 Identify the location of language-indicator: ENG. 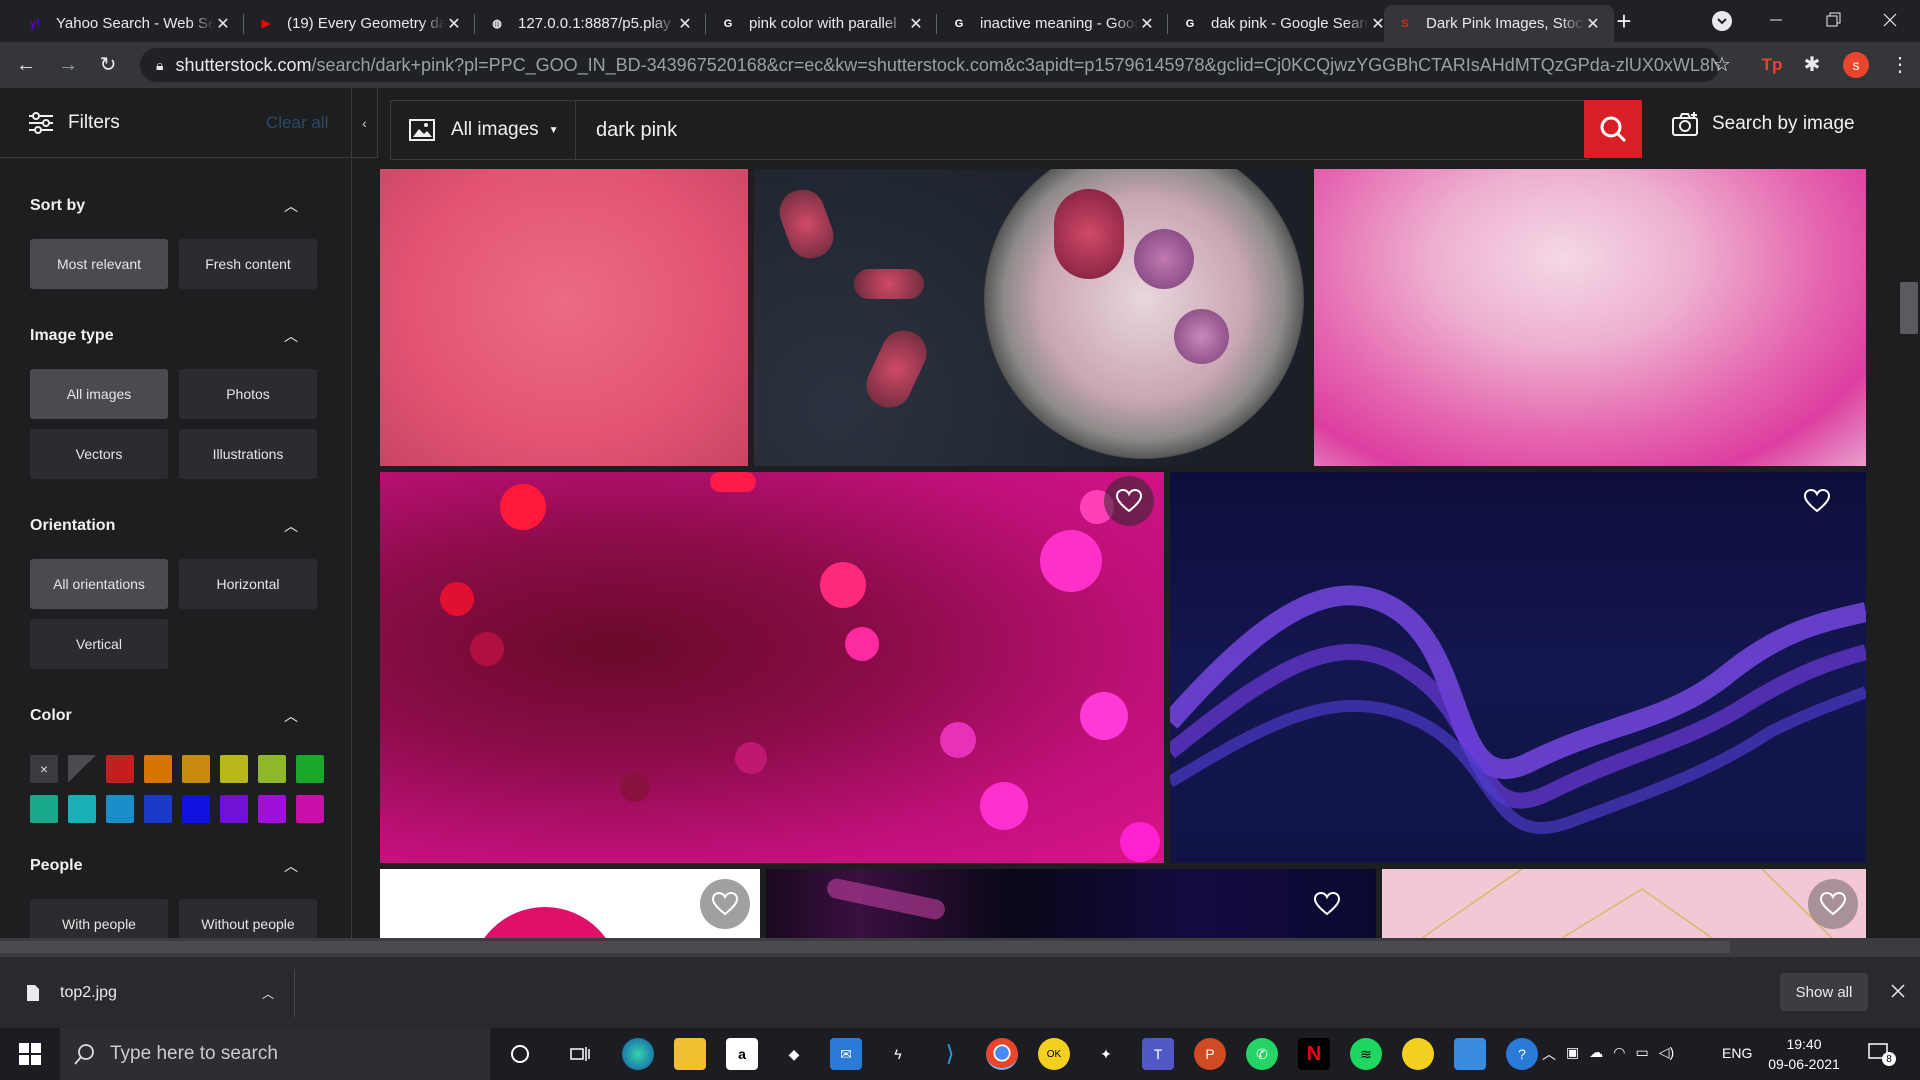
(1737, 1053).